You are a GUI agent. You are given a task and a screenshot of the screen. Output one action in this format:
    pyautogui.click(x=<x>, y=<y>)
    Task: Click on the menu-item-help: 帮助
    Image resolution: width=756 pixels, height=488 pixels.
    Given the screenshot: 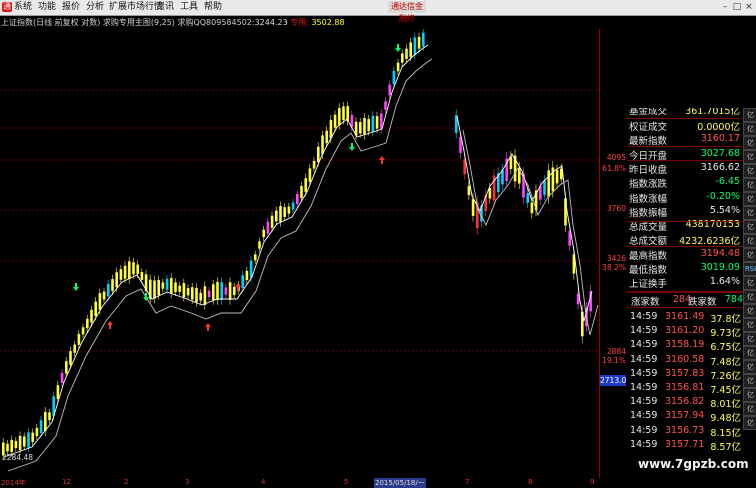 What is the action you would take?
    pyautogui.click(x=213, y=7)
    